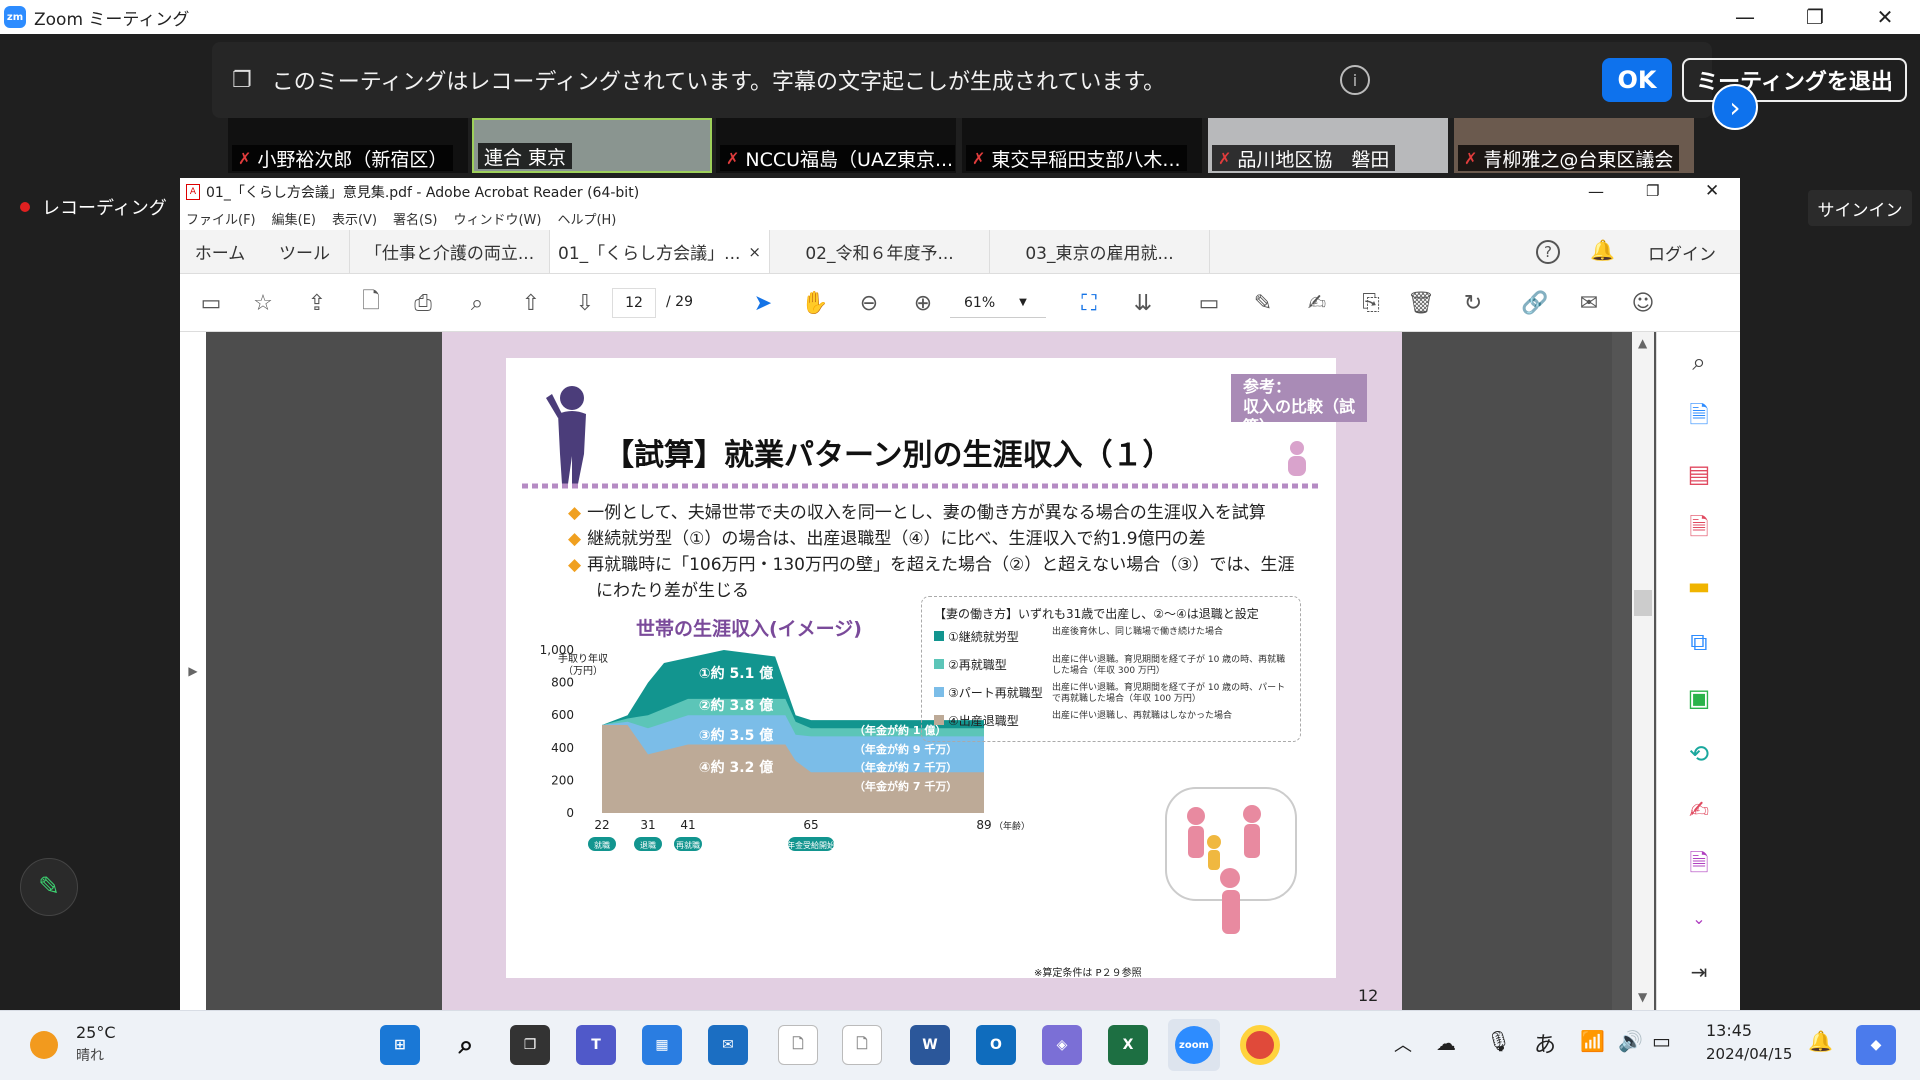 The image size is (1920, 1080). I want to click on file-lock-icon: 🗋, so click(371, 303).